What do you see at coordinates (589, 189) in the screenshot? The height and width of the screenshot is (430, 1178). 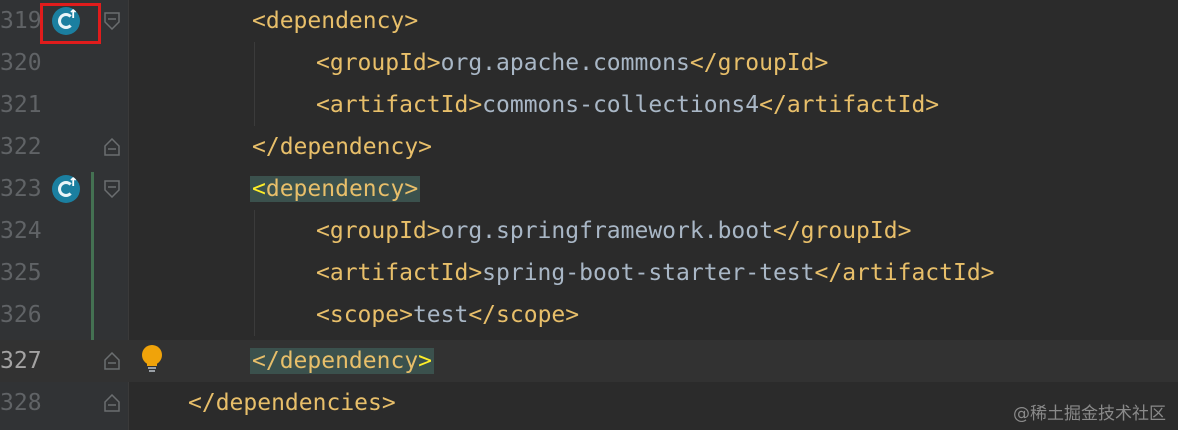 I see `code-line: 323 ↑ <dependency>` at bounding box center [589, 189].